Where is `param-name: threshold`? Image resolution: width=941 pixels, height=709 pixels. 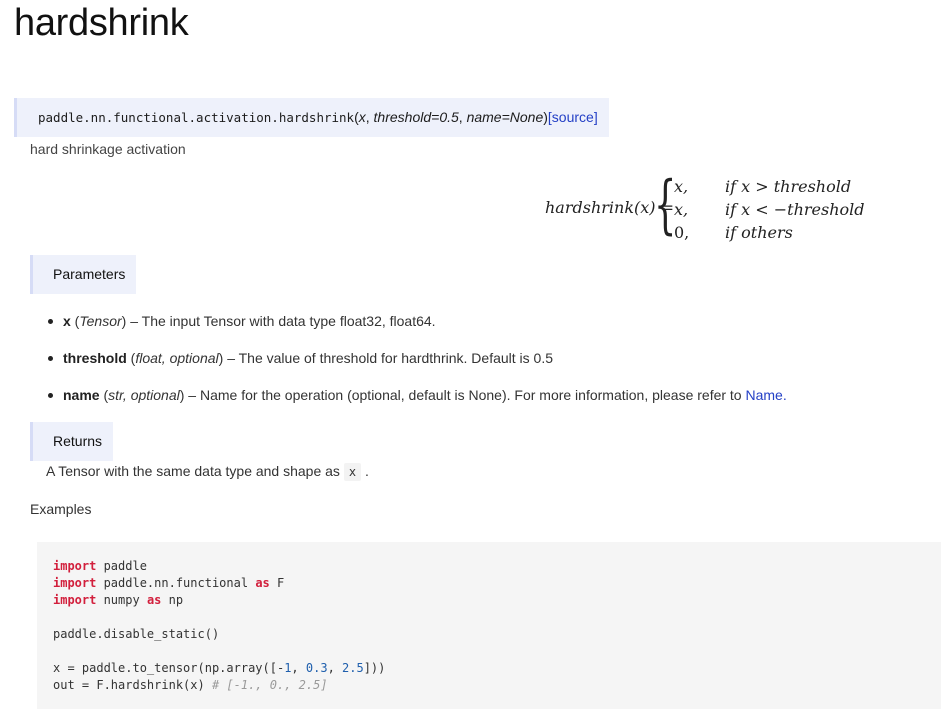 param-name: threshold is located at coordinates (95, 358).